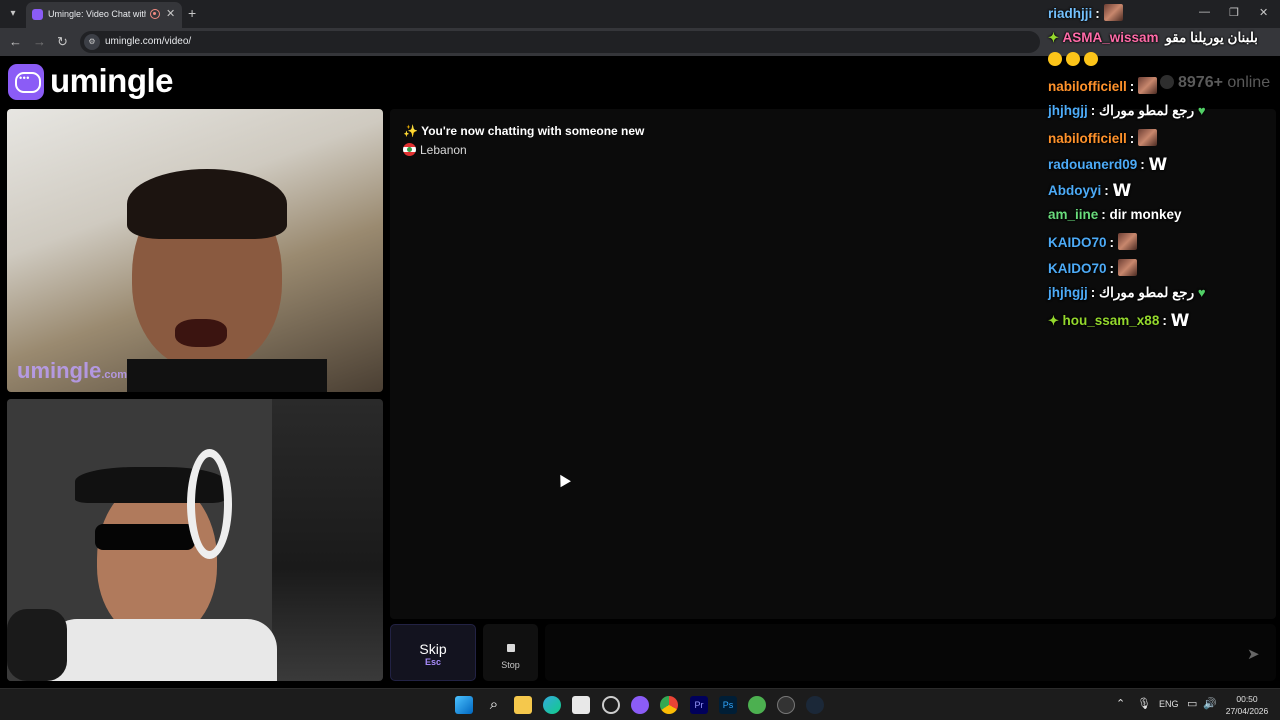 This screenshot has width=1280, height=720. I want to click on file-explorer-icon, so click(523, 705).